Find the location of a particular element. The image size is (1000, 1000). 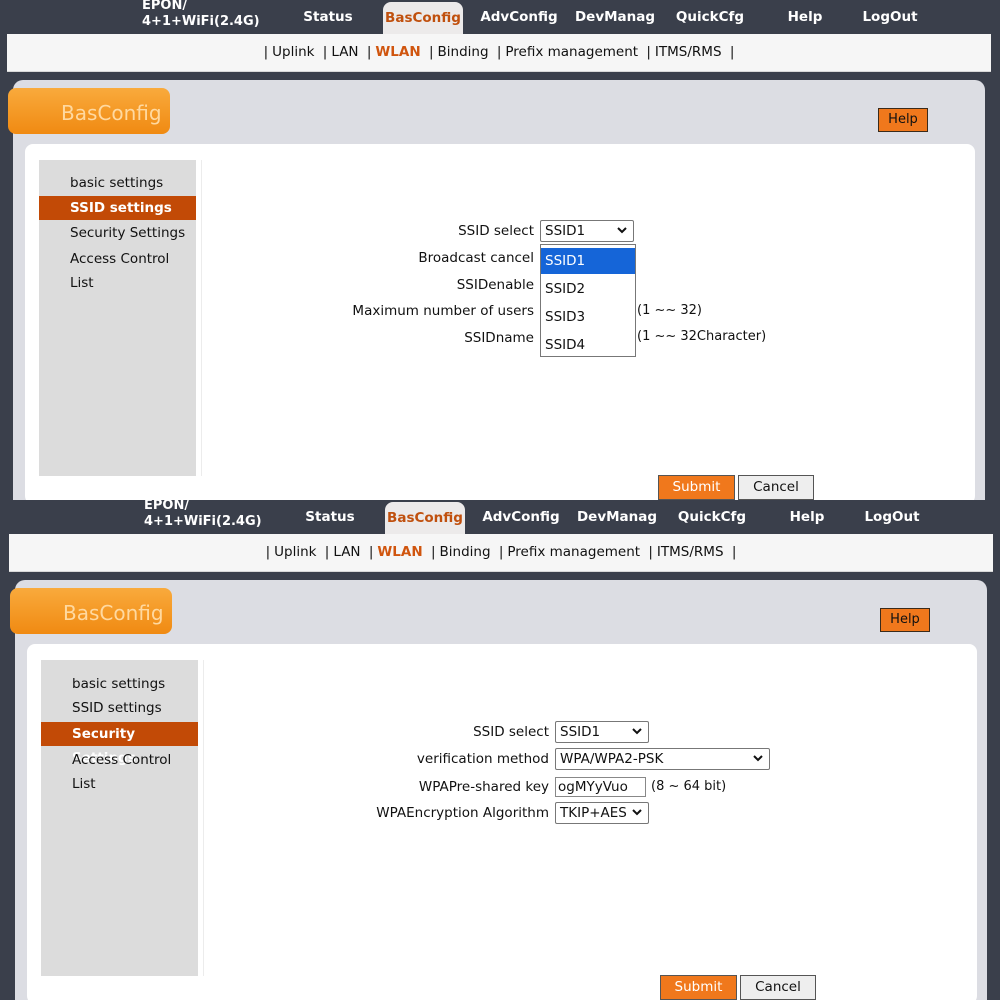

ssid-option-4: SSID4 is located at coordinates (588, 345).